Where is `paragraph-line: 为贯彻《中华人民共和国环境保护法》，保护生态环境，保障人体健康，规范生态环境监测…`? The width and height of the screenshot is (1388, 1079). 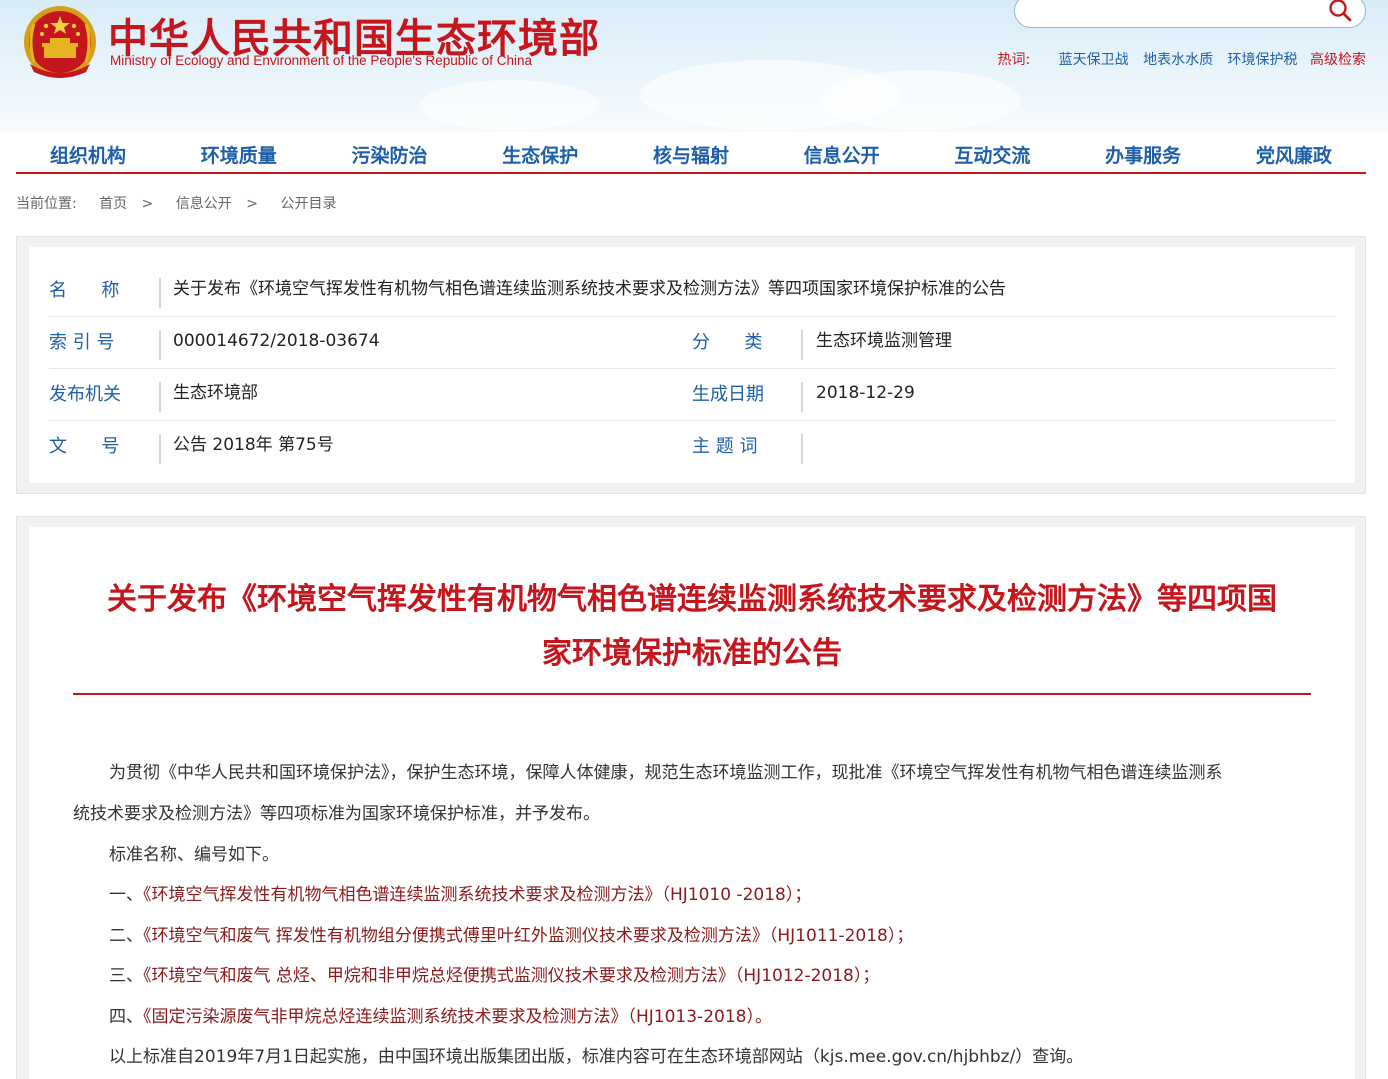
paragraph-line: 为贯彻《中华人民共和国环境保护法》，保护生态环境，保障人体健康，规范生态环境监测… is located at coordinates (666, 773).